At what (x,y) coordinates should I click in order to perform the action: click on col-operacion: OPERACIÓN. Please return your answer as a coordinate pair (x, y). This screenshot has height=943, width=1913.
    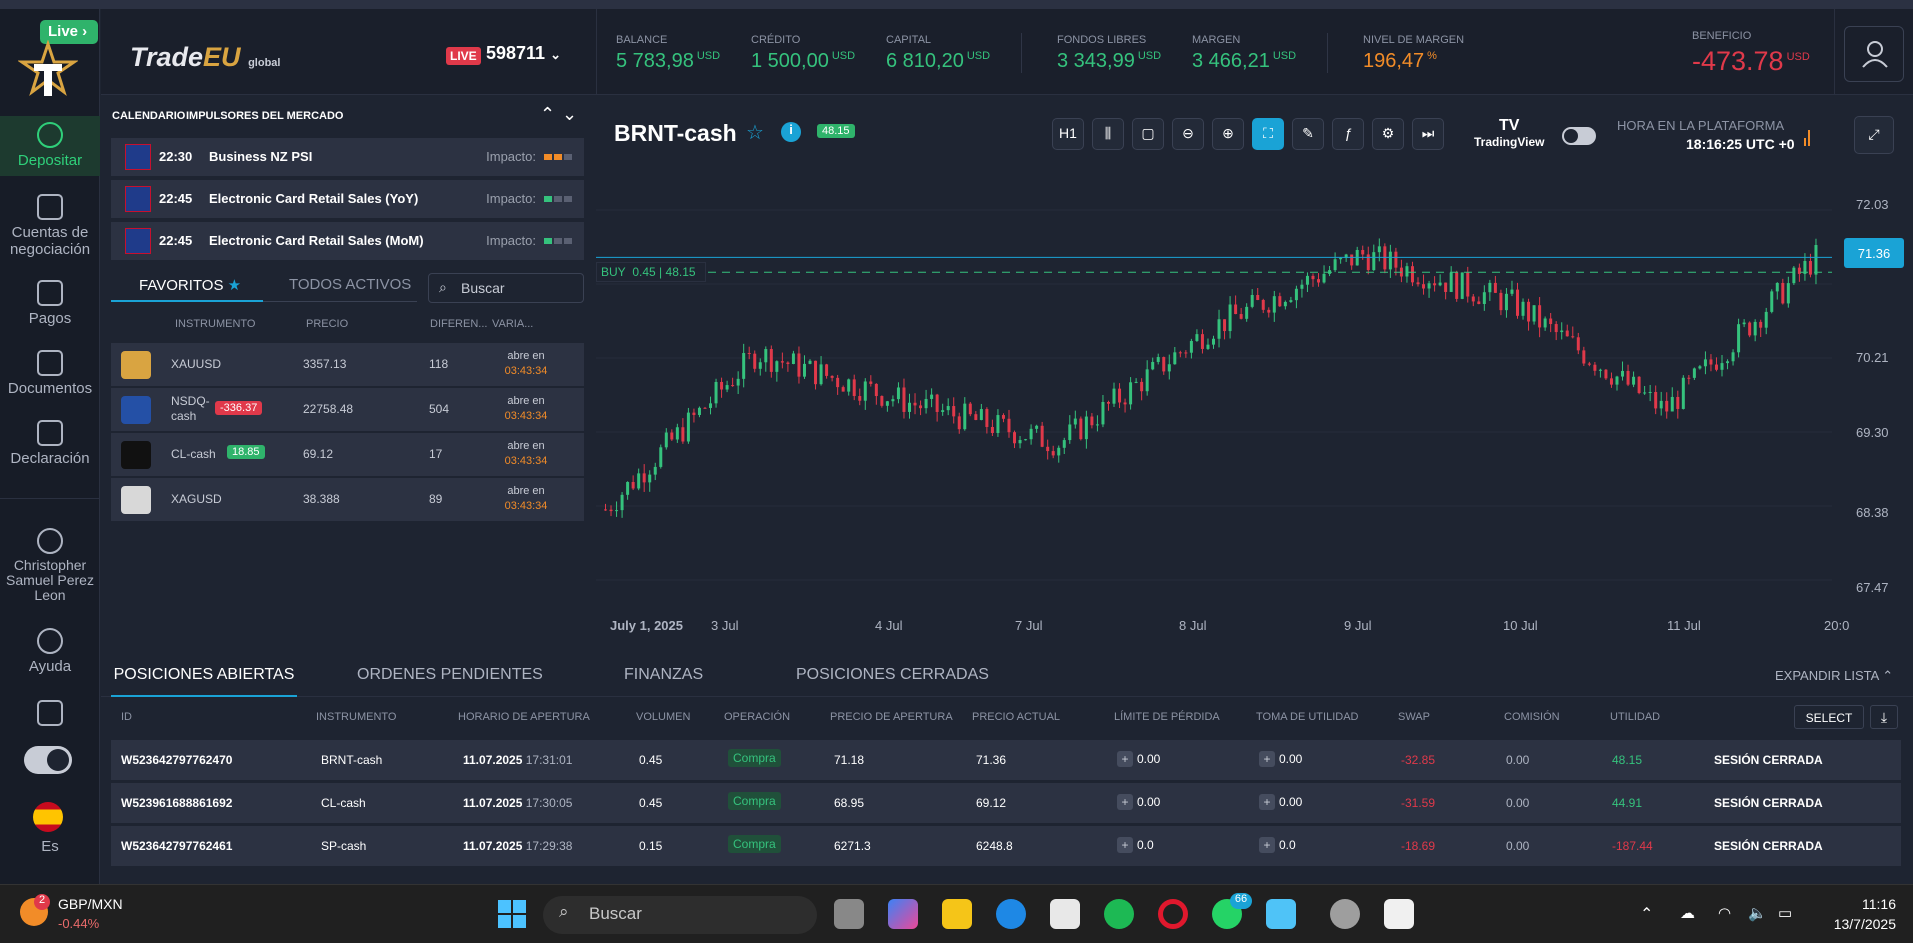
    Looking at the image, I should click on (757, 717).